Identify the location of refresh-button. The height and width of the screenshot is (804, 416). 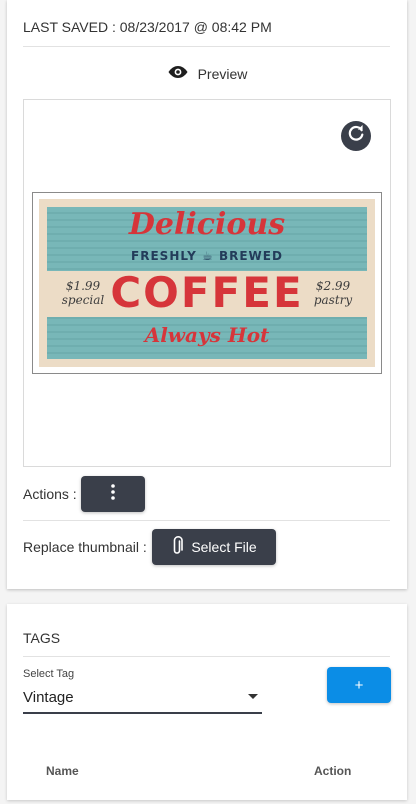
(356, 136).